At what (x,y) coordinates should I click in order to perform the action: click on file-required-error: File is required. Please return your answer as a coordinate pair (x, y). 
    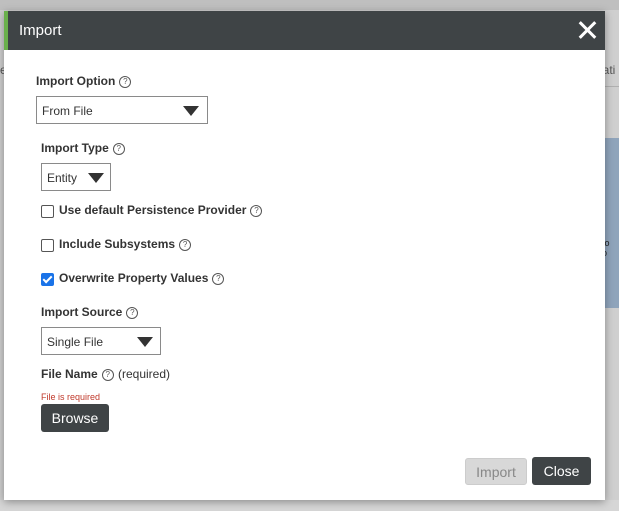
    Looking at the image, I should click on (71, 397).